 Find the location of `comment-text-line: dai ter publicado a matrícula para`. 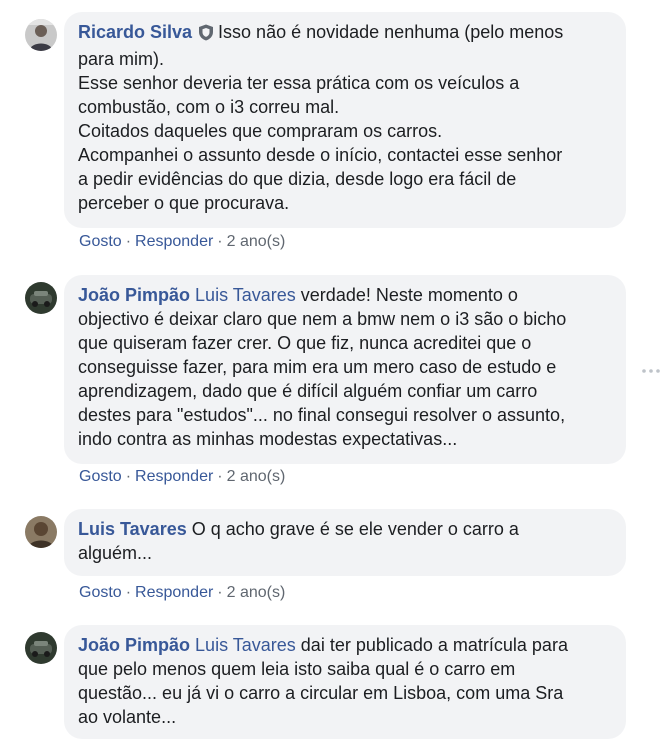

comment-text-line: dai ter publicado a matrícula para is located at coordinates (434, 645).